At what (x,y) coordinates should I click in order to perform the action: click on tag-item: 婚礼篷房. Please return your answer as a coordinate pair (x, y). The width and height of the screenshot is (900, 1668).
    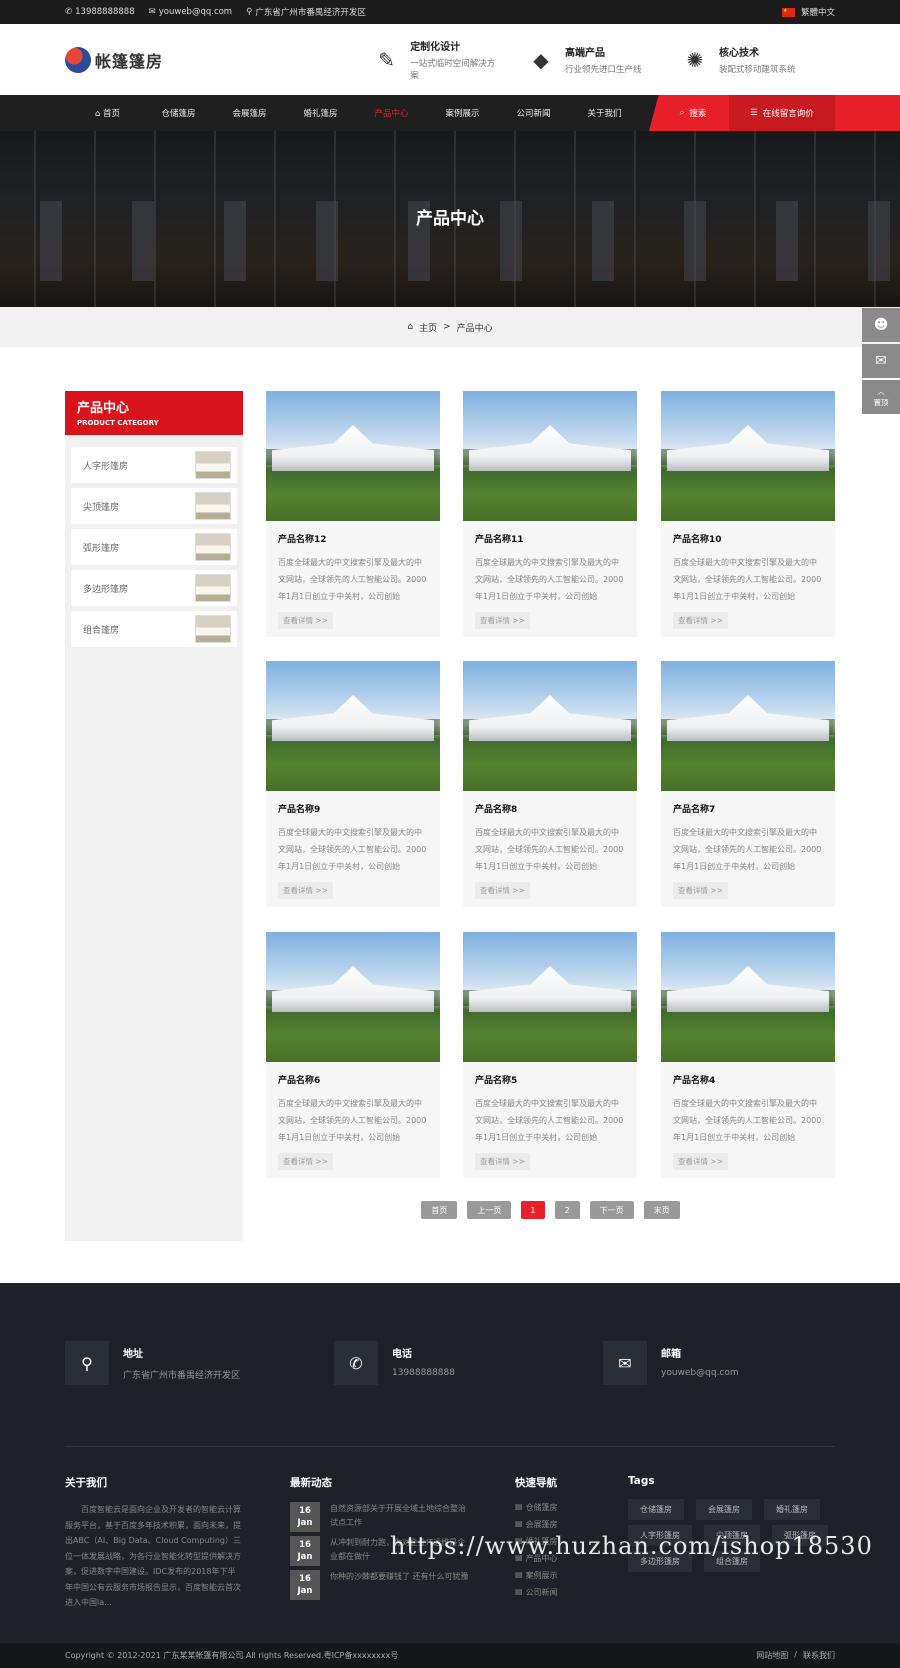
    Looking at the image, I should click on (792, 1509).